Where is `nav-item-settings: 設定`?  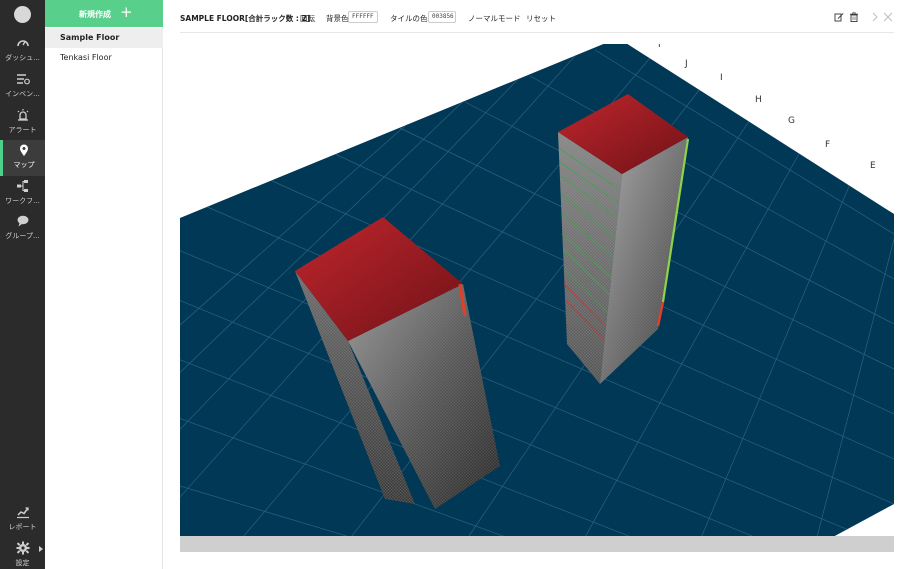 nav-item-settings: 設定 is located at coordinates (22, 553).